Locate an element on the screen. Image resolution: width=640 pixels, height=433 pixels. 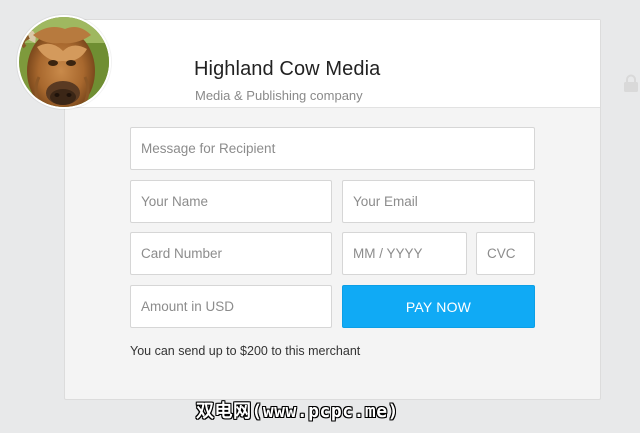
name-input is located at coordinates (231, 201).